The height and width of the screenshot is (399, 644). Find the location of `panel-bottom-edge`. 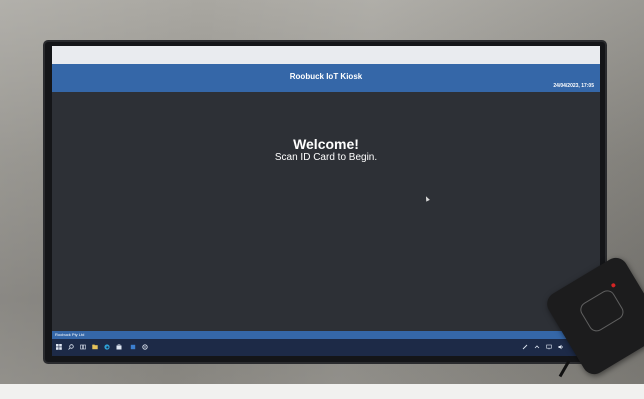

panel-bottom-edge is located at coordinates (322, 391).